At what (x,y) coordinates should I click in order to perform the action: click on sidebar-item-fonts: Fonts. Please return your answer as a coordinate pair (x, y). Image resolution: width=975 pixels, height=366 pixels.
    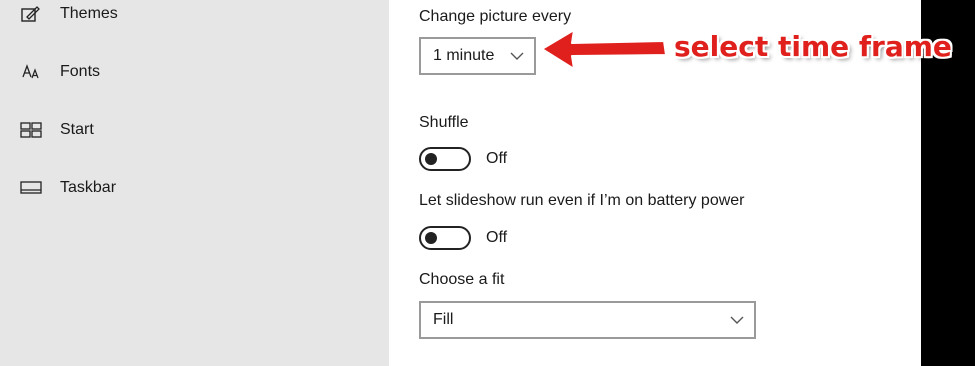
    Looking at the image, I should click on (194, 72).